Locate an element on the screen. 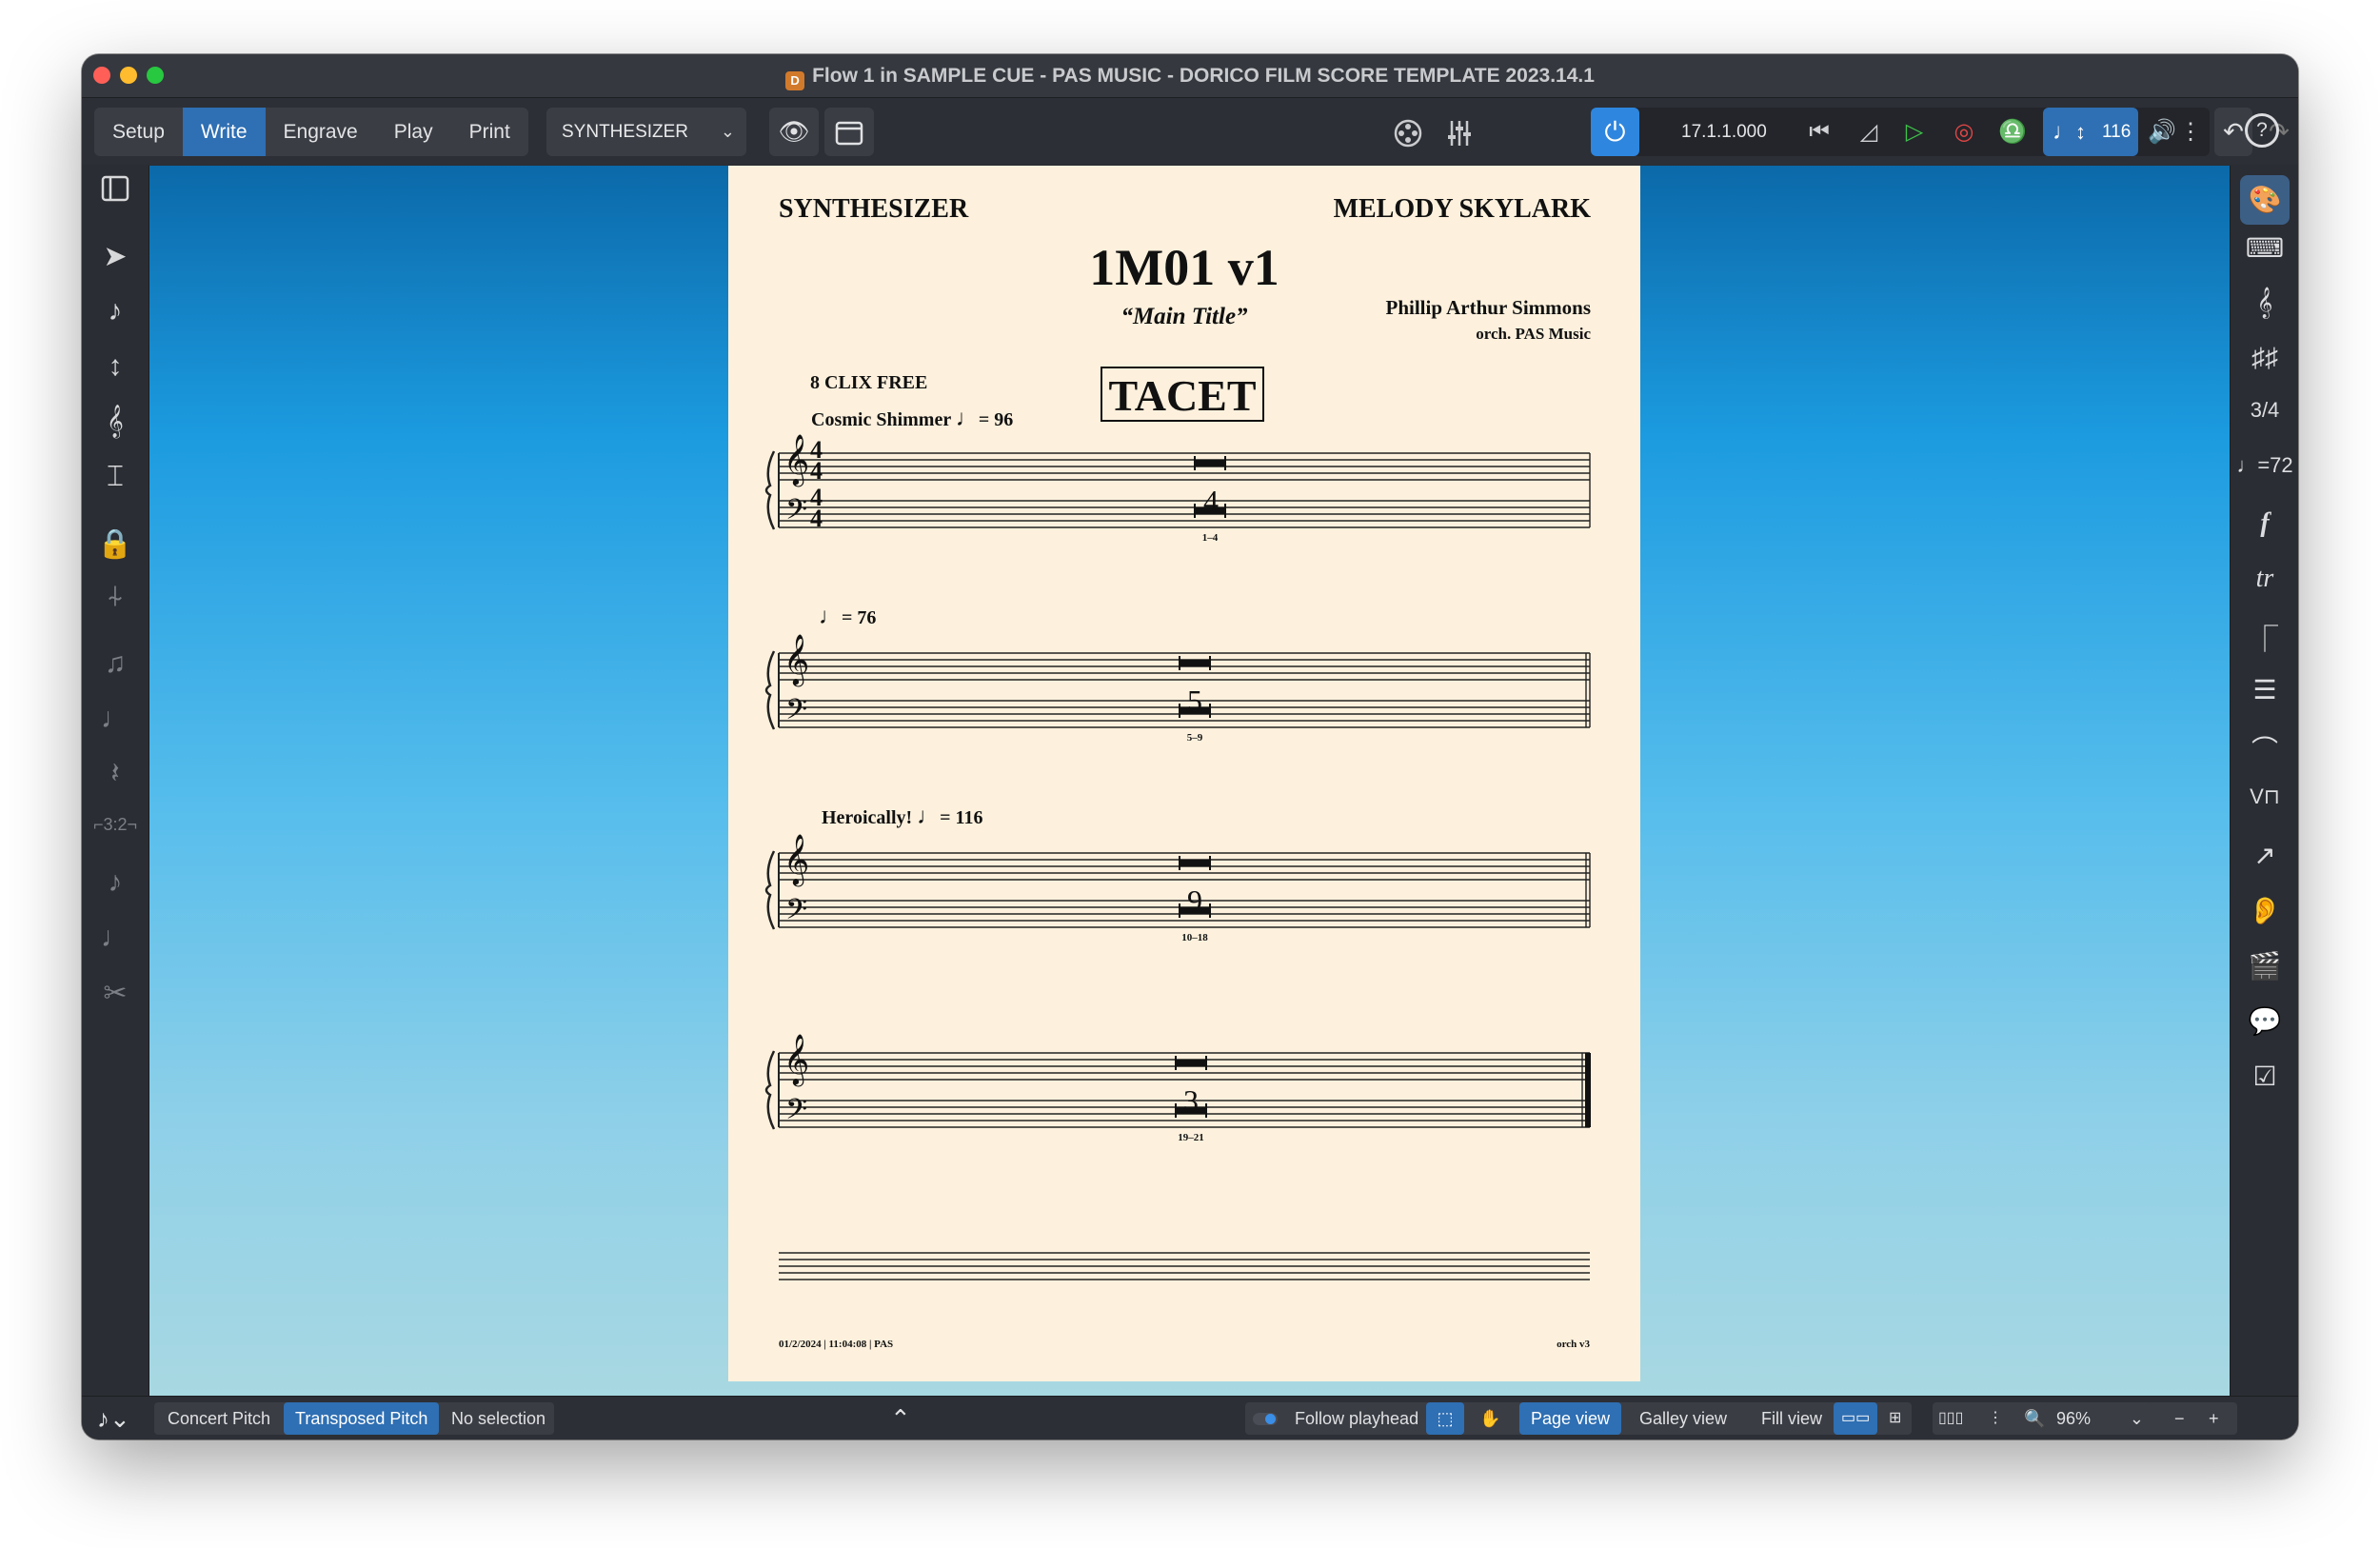 The height and width of the screenshot is (1548, 2380). marquee-select-icon: ⬚ is located at coordinates (1445, 1419).